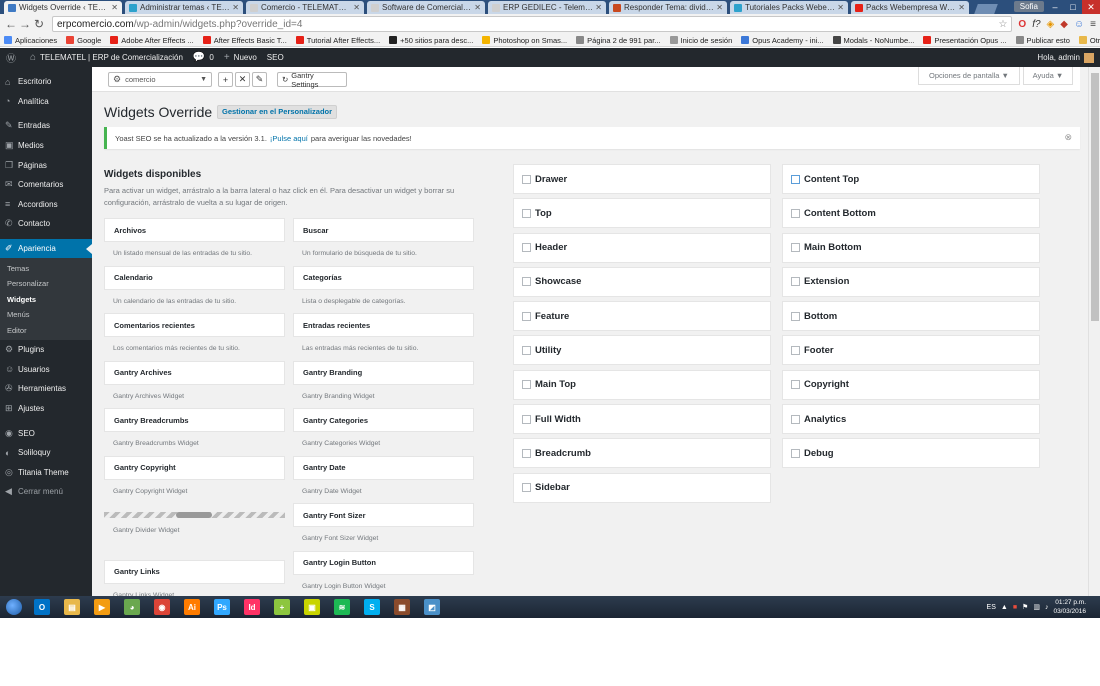 This screenshot has width=1100, height=686. Describe the element at coordinates (383, 479) in the screenshot. I see `widget-item: Gantry Date Gantry Date Widget` at that location.